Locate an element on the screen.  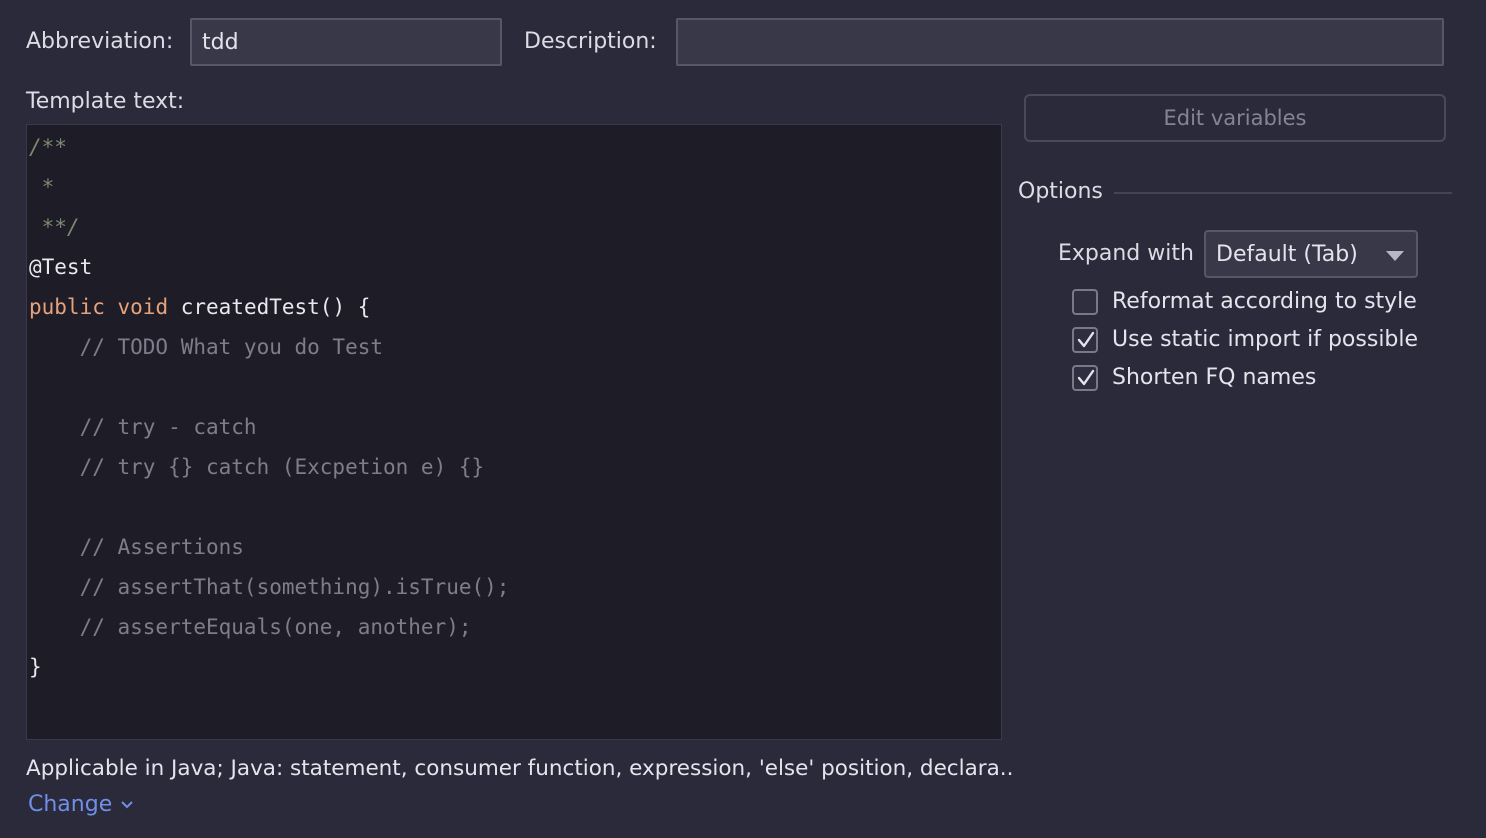
shorten-fq-checkbox is located at coordinates (1085, 378).